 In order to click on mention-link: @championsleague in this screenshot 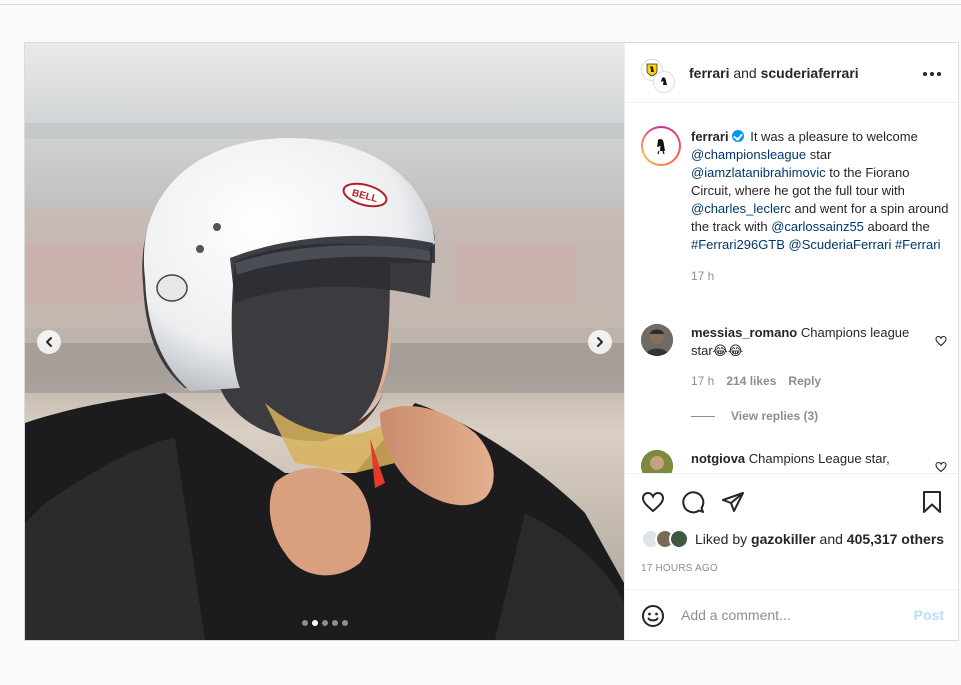, I will do `click(748, 154)`.